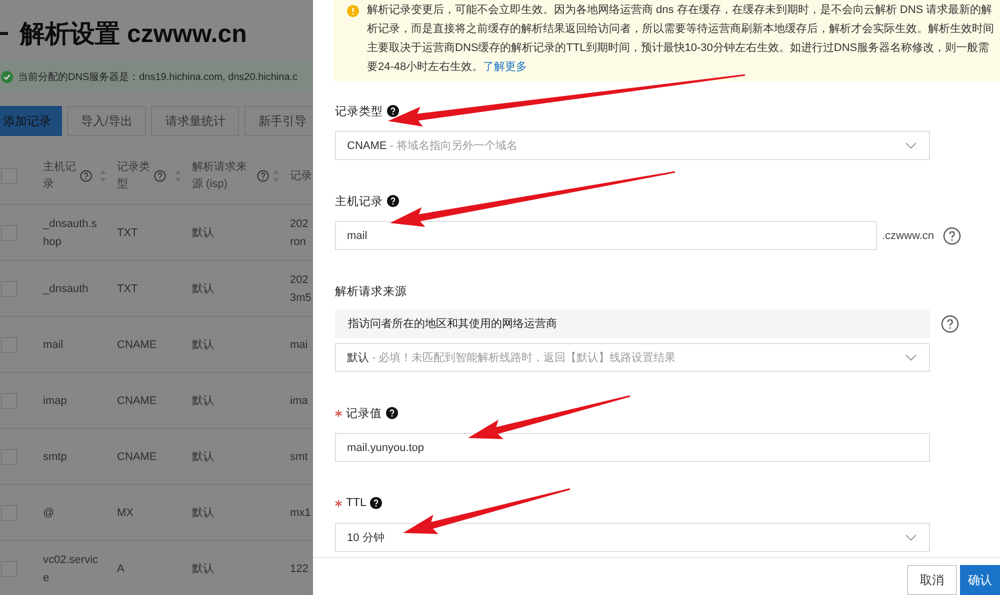  I want to click on table-cell-text: 202 3m5, so click(301, 289).